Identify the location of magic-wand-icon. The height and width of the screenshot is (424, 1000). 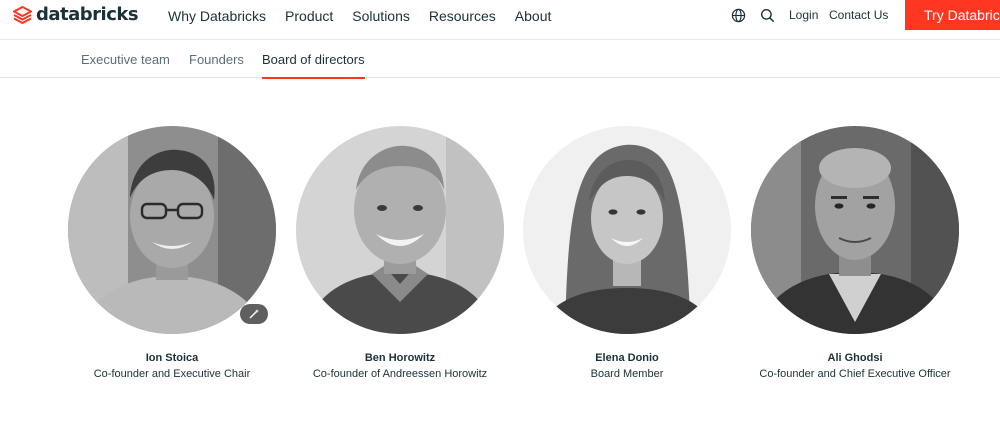
(254, 314).